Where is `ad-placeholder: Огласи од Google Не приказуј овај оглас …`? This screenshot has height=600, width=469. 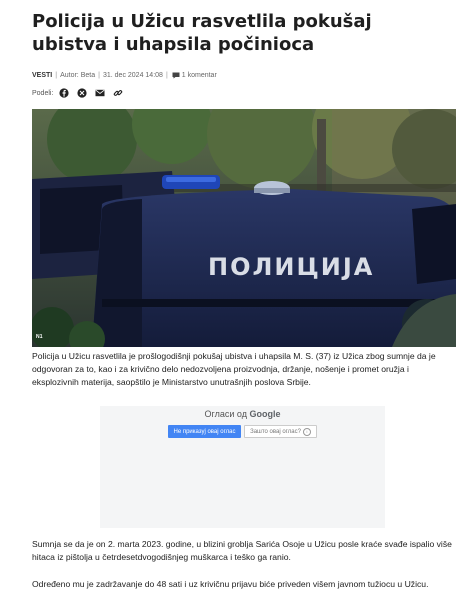
ad-placeholder: Огласи од Google Не приказуј овај оглас … is located at coordinates (242, 467).